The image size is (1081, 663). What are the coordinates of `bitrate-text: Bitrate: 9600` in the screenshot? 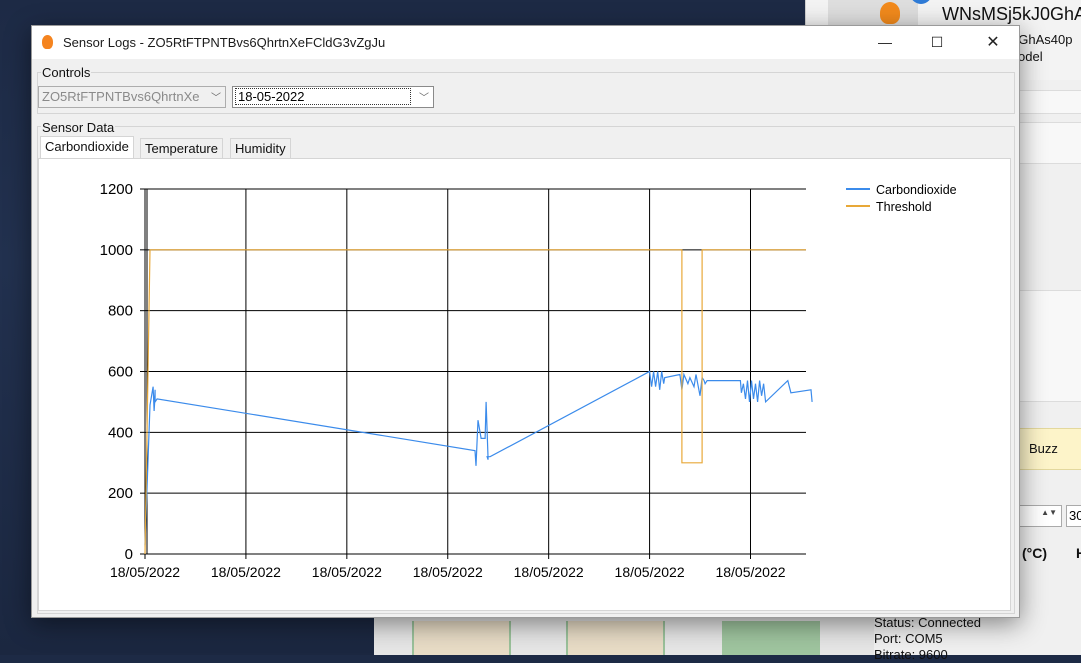 It's located at (911, 654).